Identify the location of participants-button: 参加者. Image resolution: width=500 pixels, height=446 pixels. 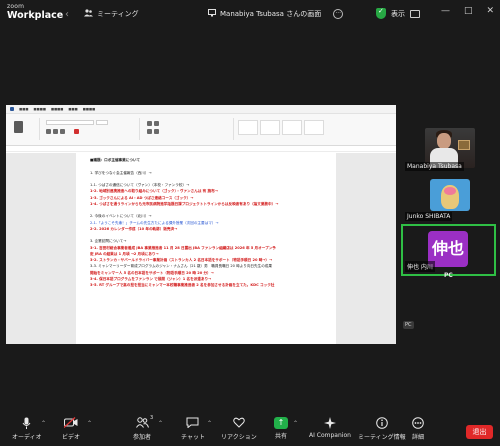
(142, 429).